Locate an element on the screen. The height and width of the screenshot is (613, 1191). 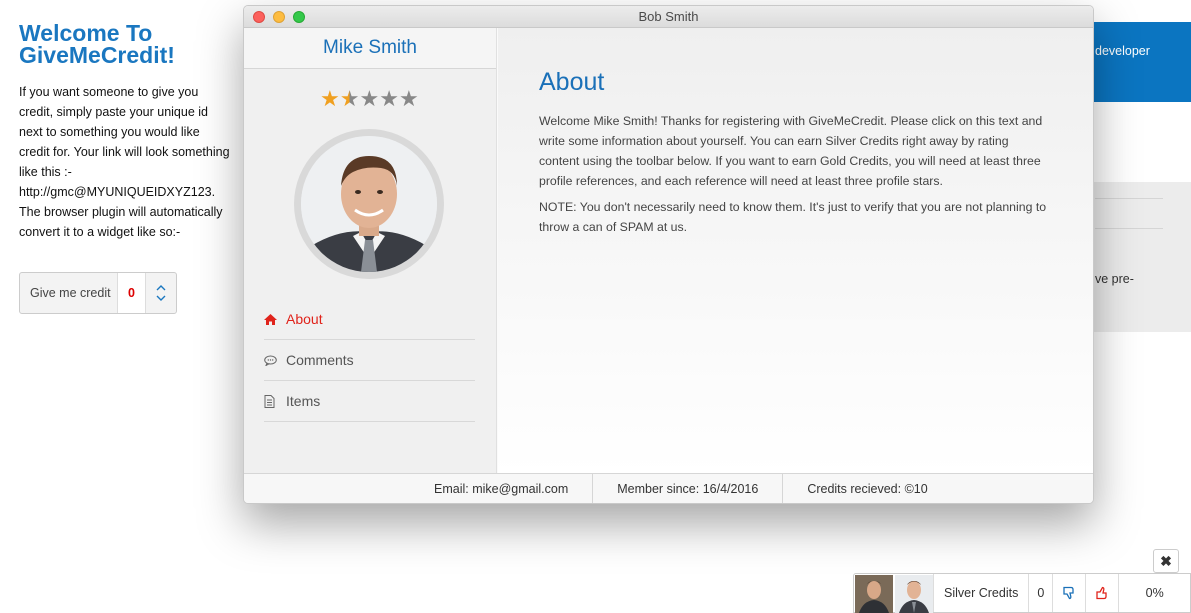
nav-item-about: About is located at coordinates (369, 319).